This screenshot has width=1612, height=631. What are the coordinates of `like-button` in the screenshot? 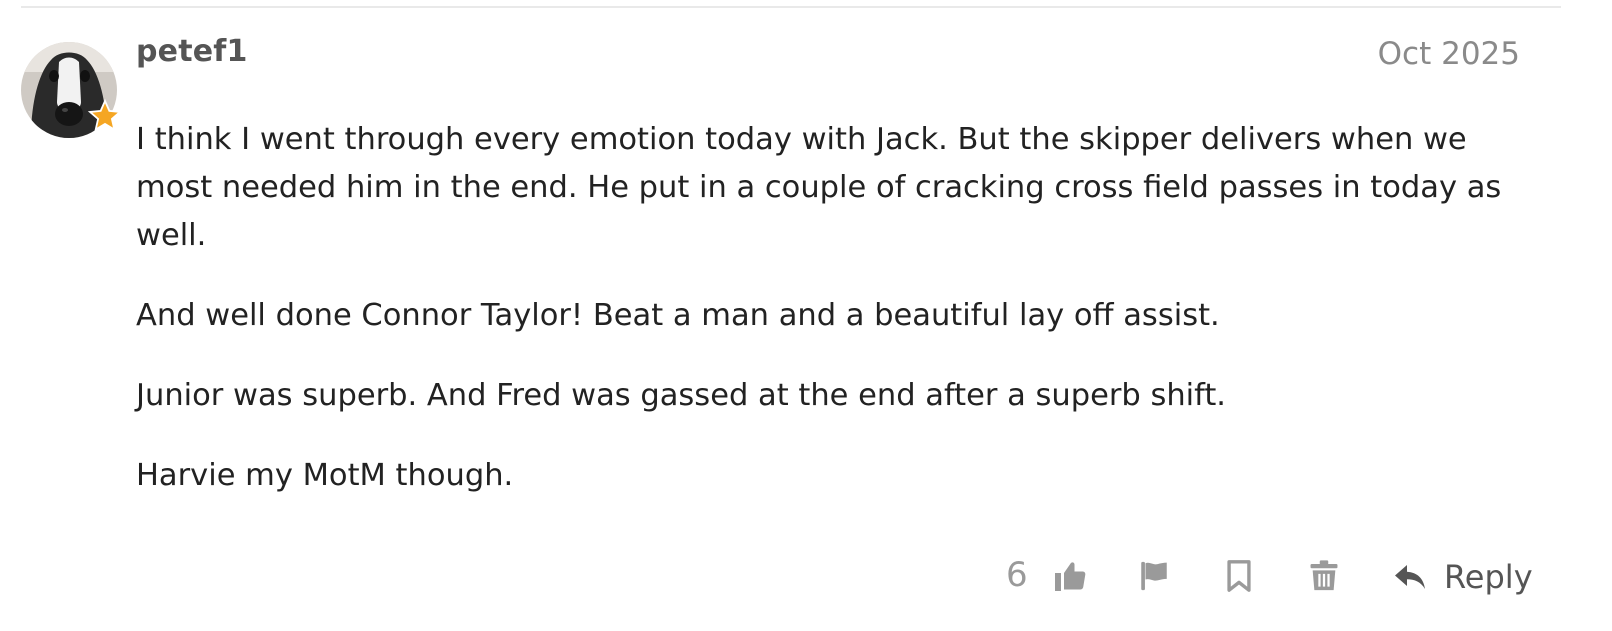 It's located at (1070, 576).